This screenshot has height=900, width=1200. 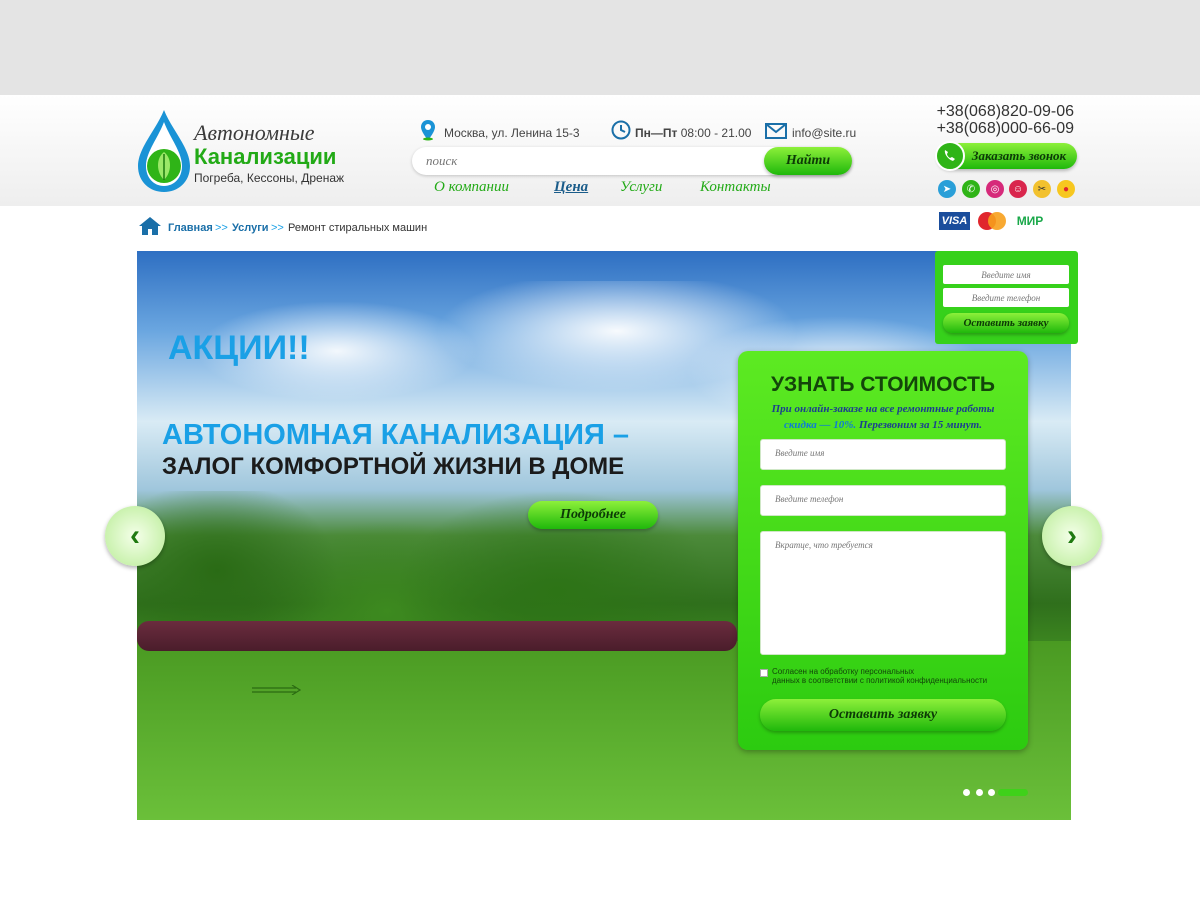 What do you see at coordinates (1066, 189) in the screenshot?
I see `avito-icon: ●` at bounding box center [1066, 189].